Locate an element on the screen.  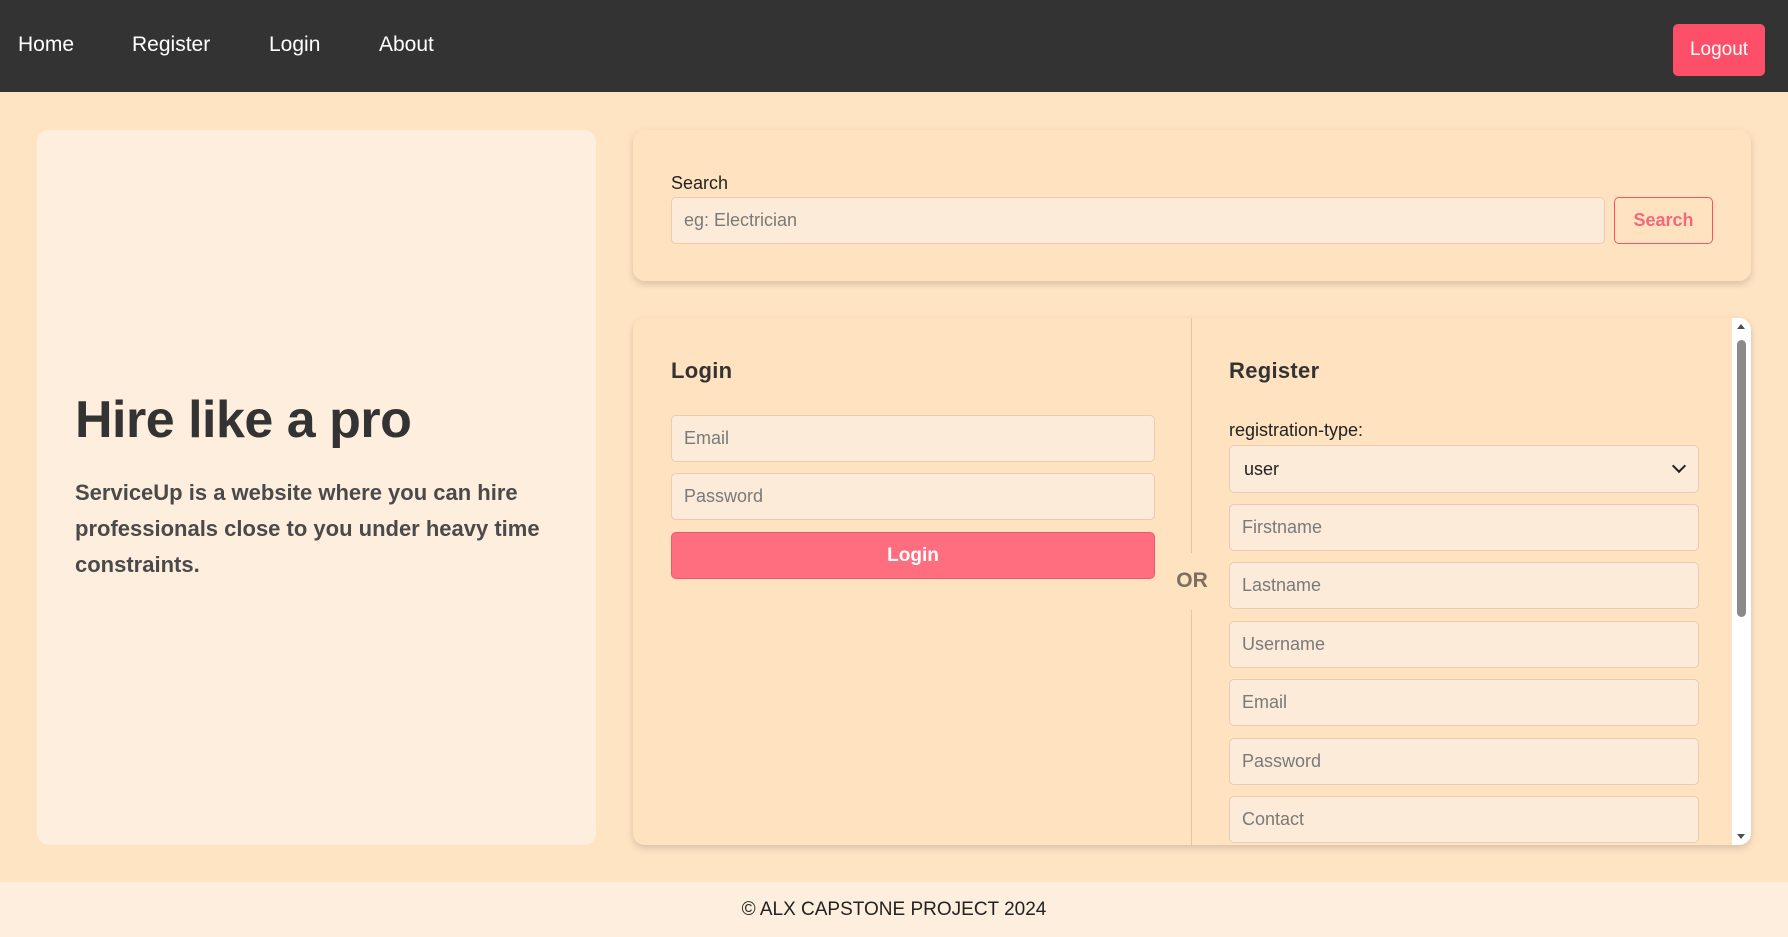
search-card: Search Search is located at coordinates (1192, 205).